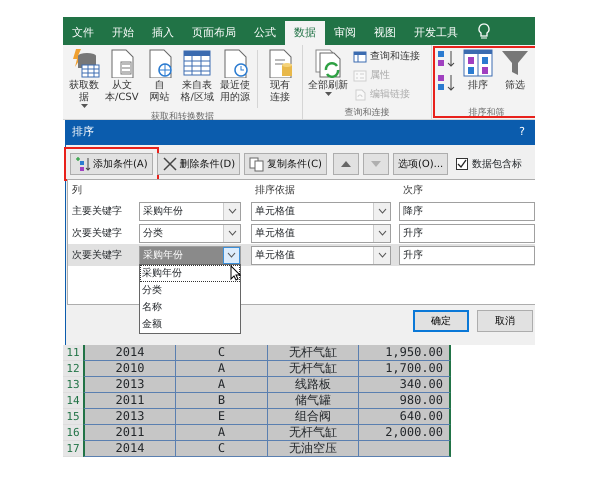 The image size is (600, 479). Describe the element at coordinates (313, 417) in the screenshot. I see `table-cell: 组合阀` at that location.